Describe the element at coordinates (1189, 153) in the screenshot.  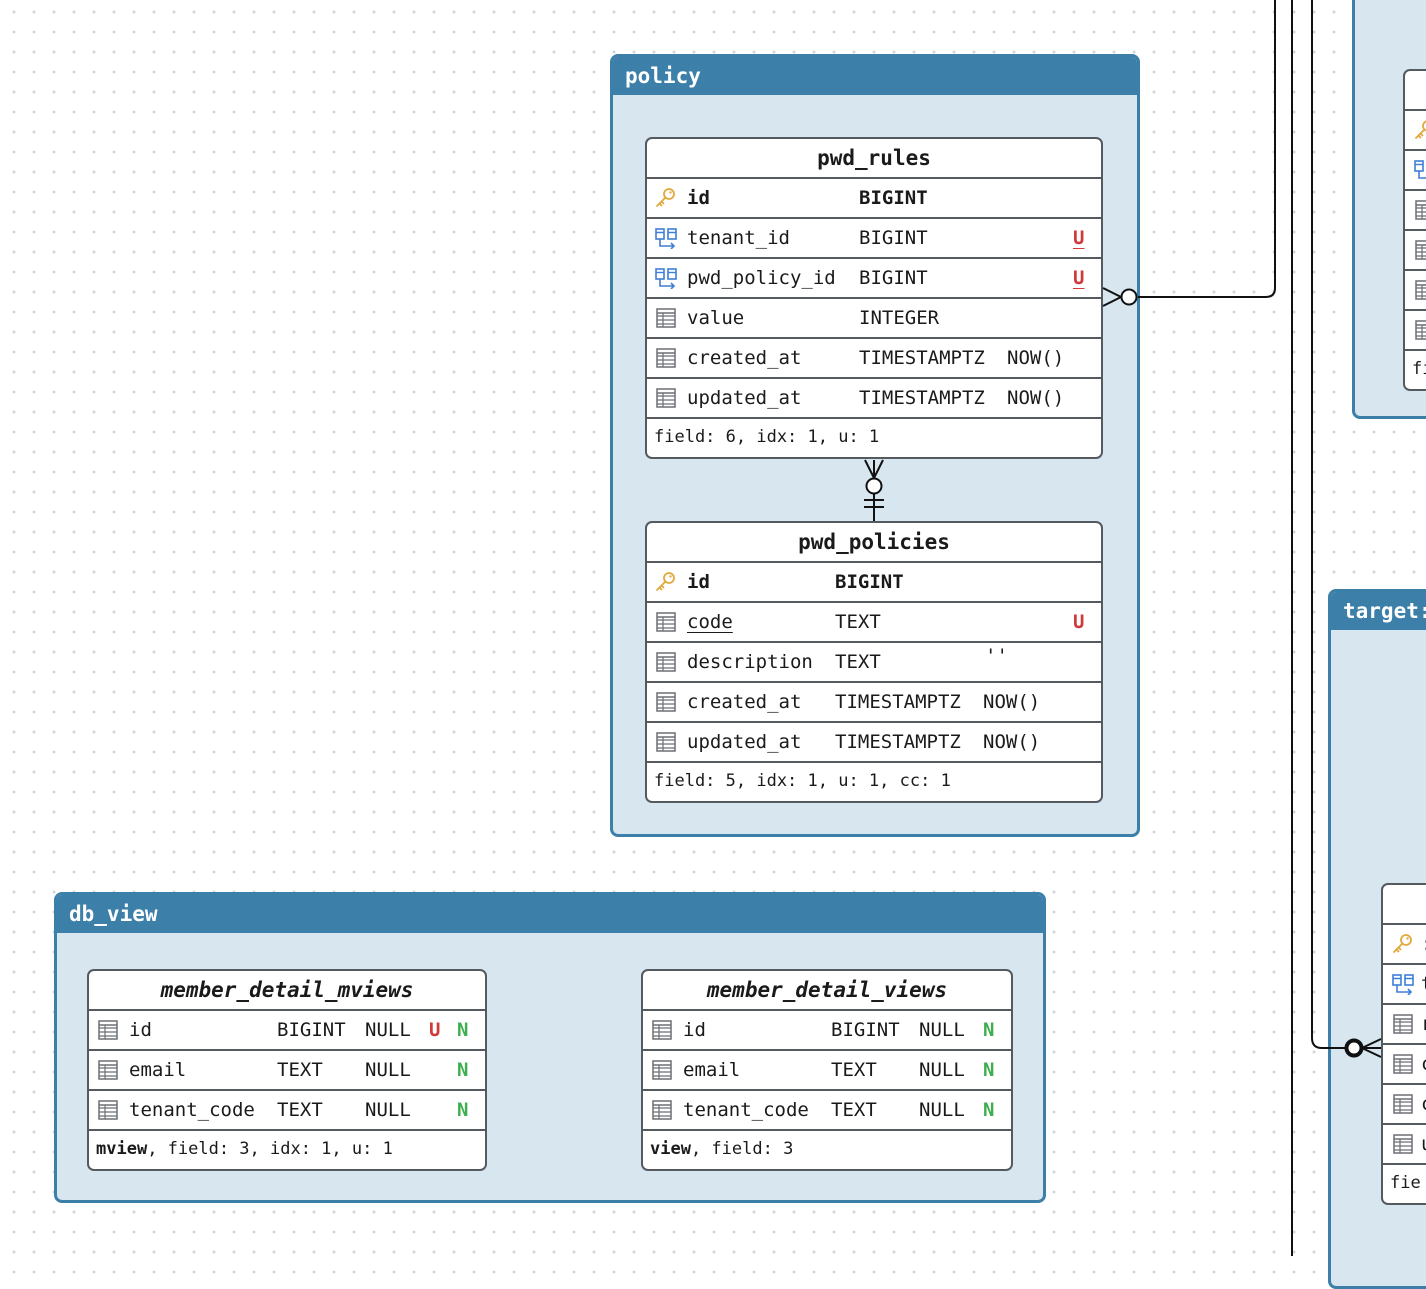
I see `edge-pwd-rules-right` at that location.